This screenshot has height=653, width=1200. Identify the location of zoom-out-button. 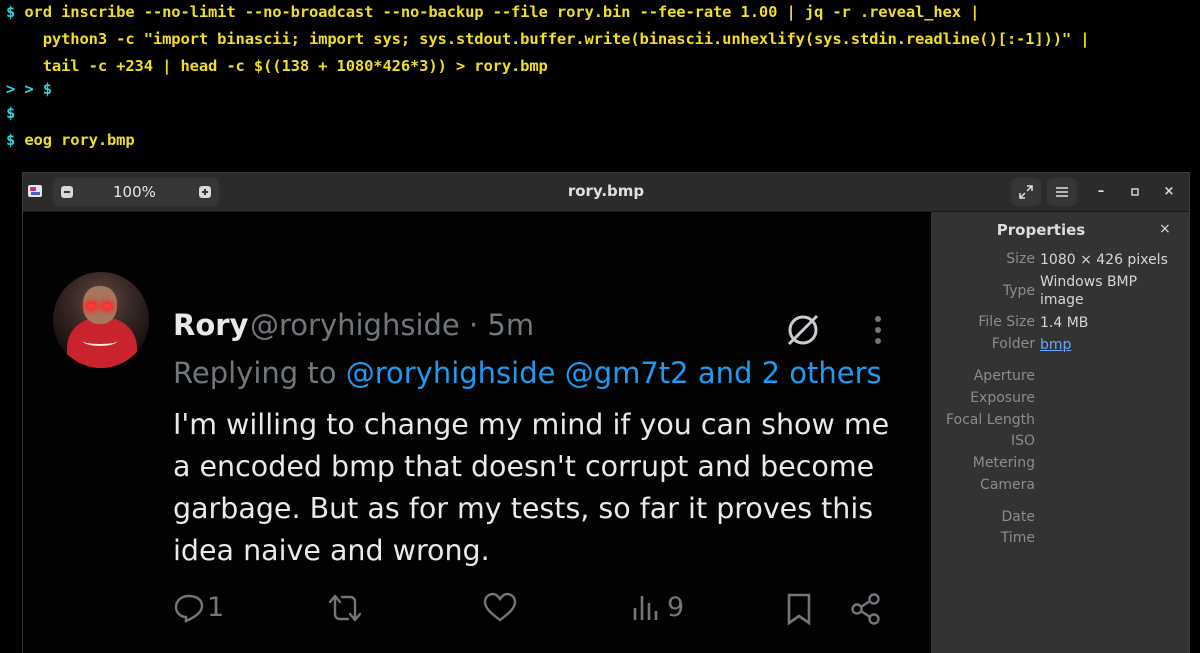
(67, 192).